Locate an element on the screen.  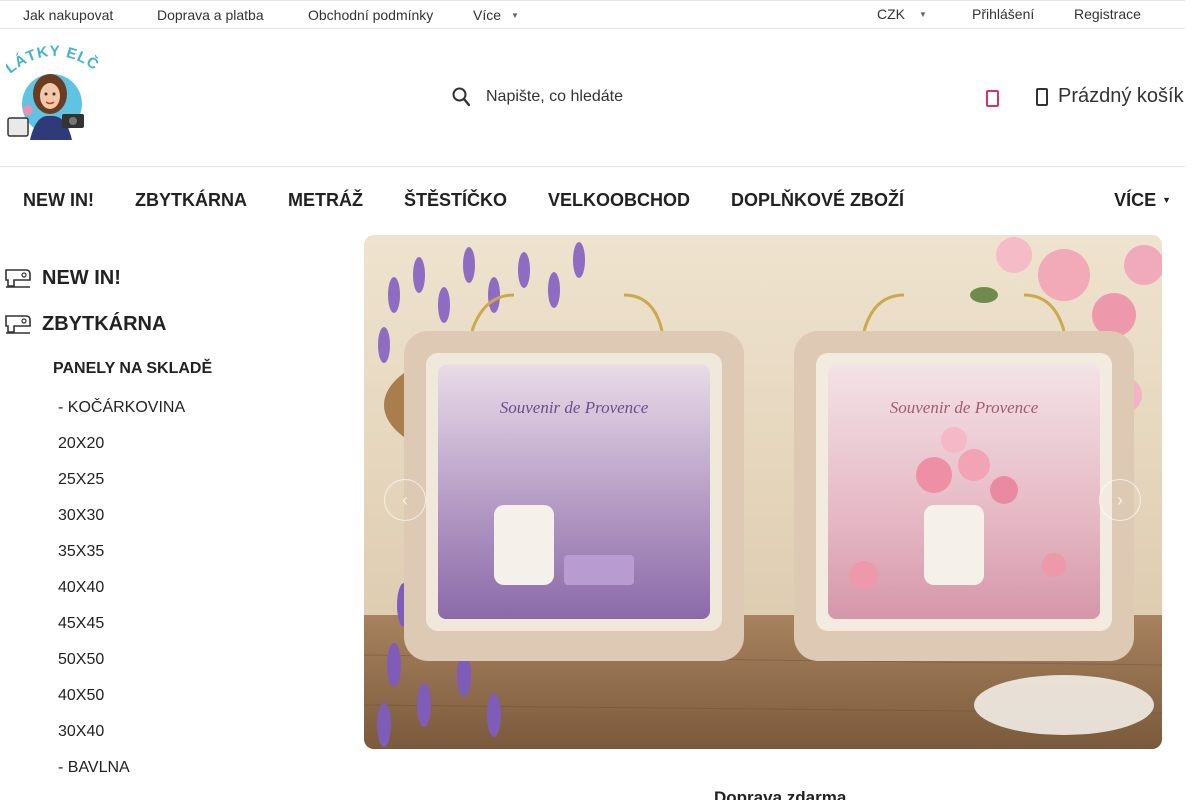
chevron-left-icon: ‹ is located at coordinates (405, 499).